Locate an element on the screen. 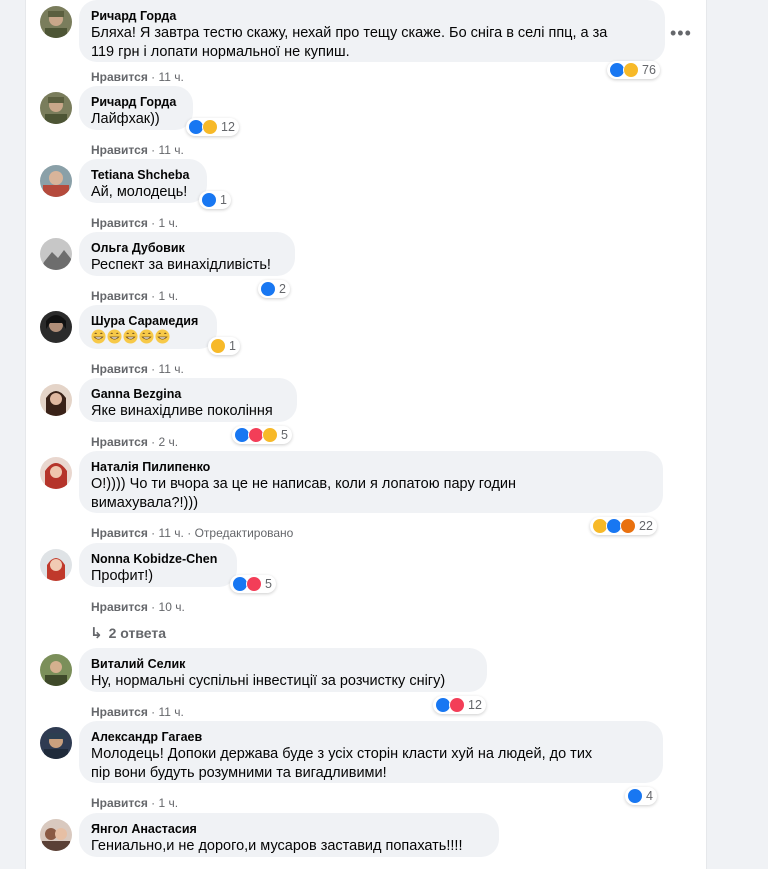  reaction-summary: 4 is located at coordinates (641, 796).